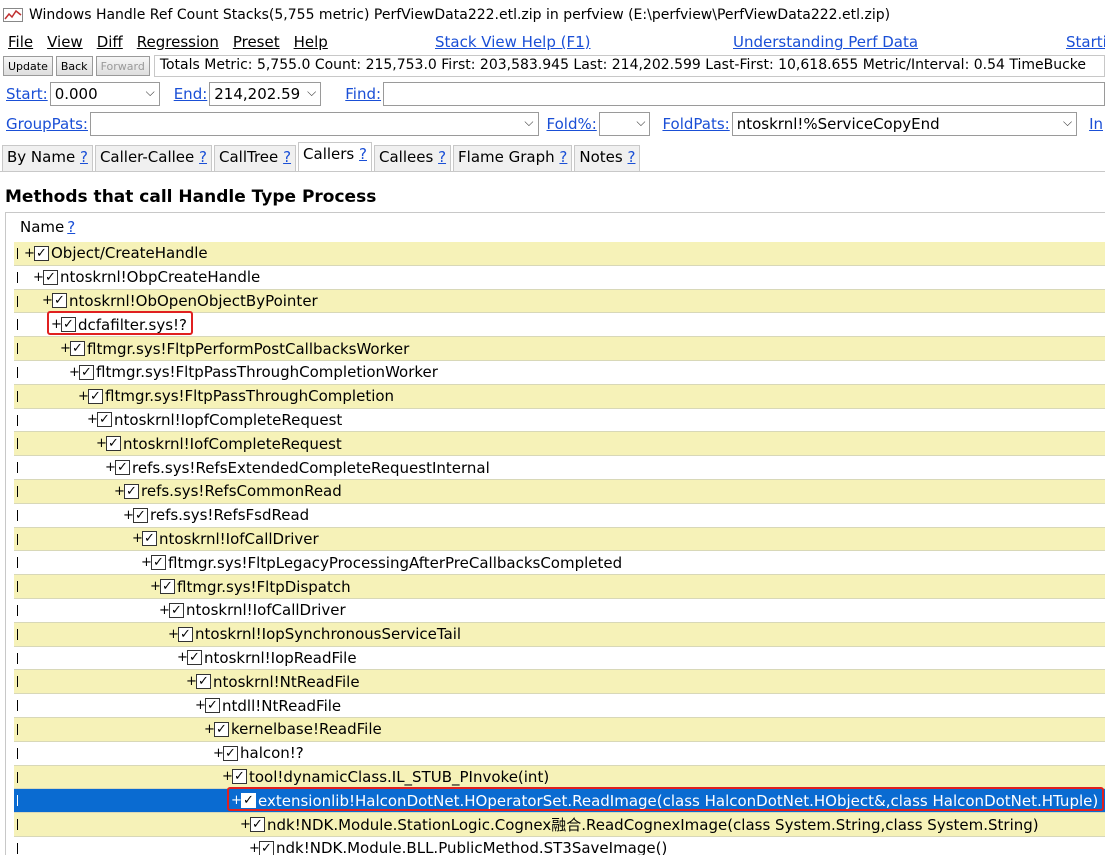  I want to click on fold-percent-combo: ⌵, so click(624, 124).